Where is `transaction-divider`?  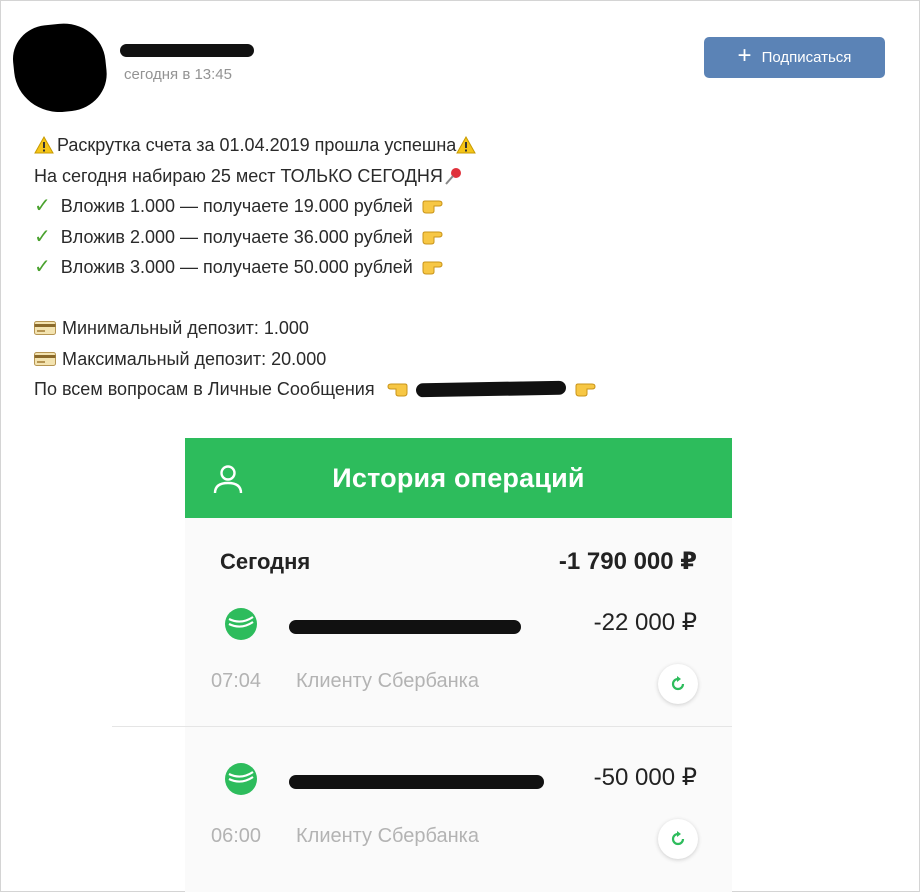
transaction-divider is located at coordinates (422, 726).